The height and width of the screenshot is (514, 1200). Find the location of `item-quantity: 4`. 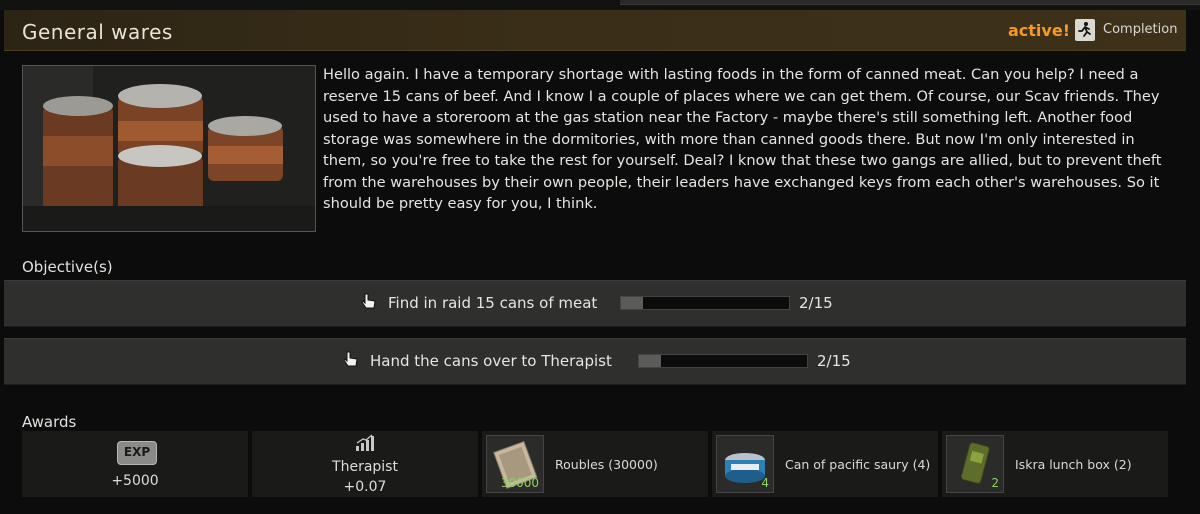

item-quantity: 4 is located at coordinates (765, 483).